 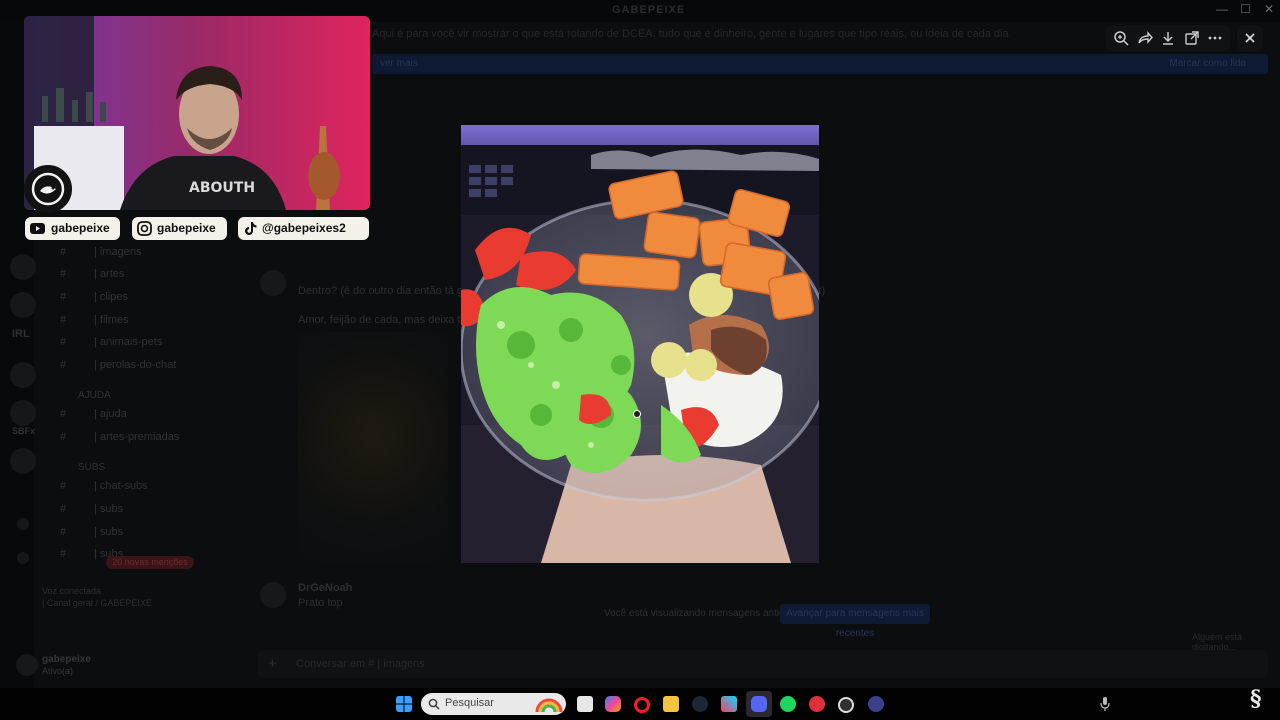 I want to click on voice-status: Voz conectada, so click(x=72, y=591).